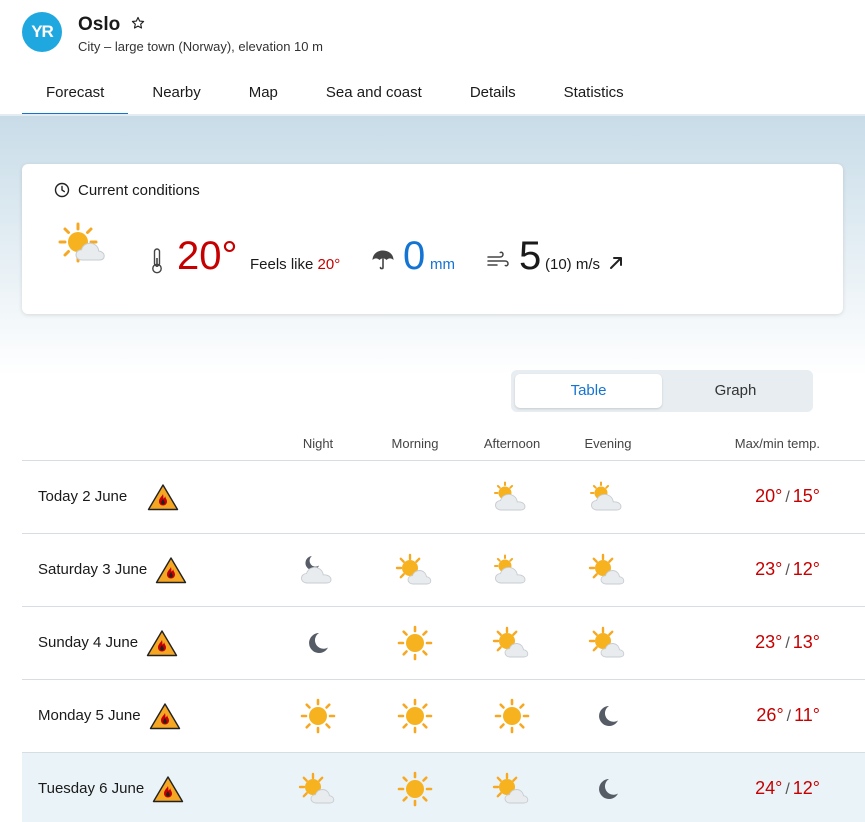  What do you see at coordinates (443, 570) in the screenshot?
I see `forecast-row: Saturday 3 June 23°/12°` at bounding box center [443, 570].